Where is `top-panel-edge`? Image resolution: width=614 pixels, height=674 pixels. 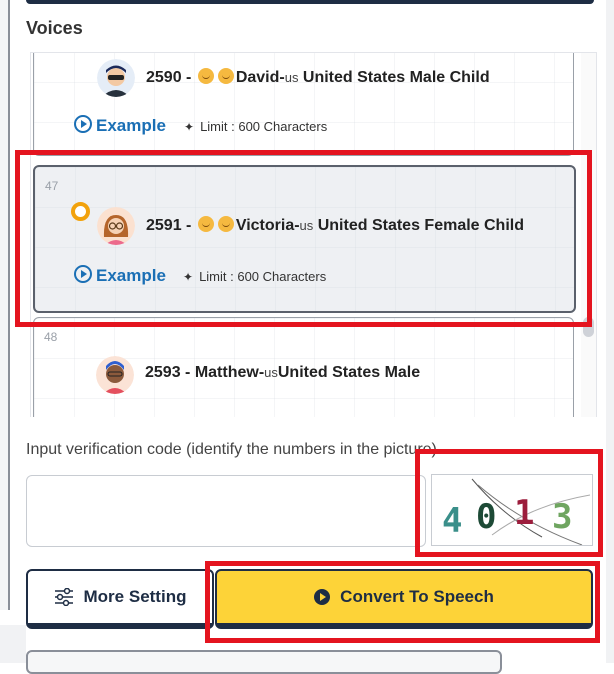 top-panel-edge is located at coordinates (310, 2).